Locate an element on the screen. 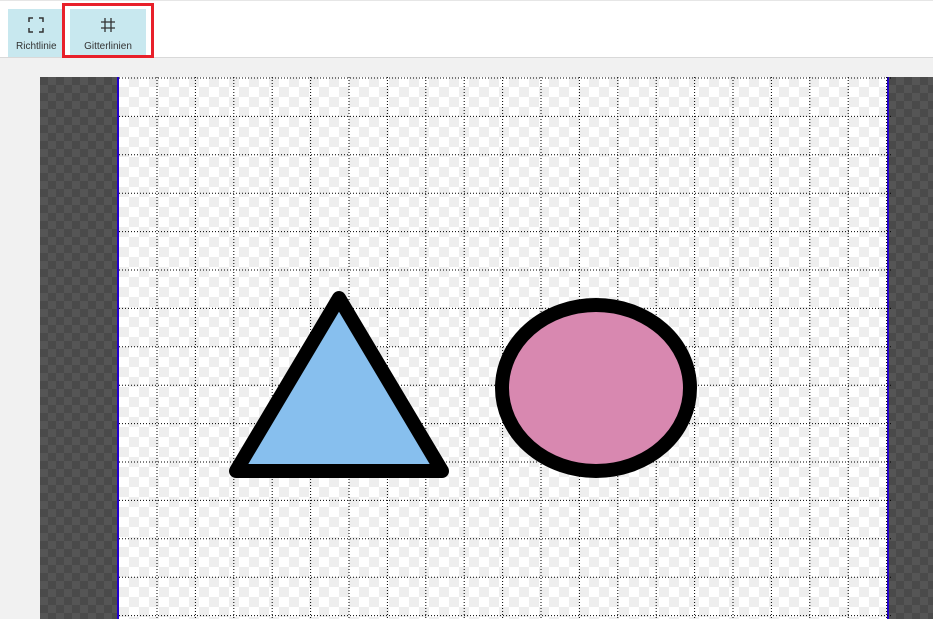 Image resolution: width=933 pixels, height=619 pixels. circle-shape is located at coordinates (596, 388).